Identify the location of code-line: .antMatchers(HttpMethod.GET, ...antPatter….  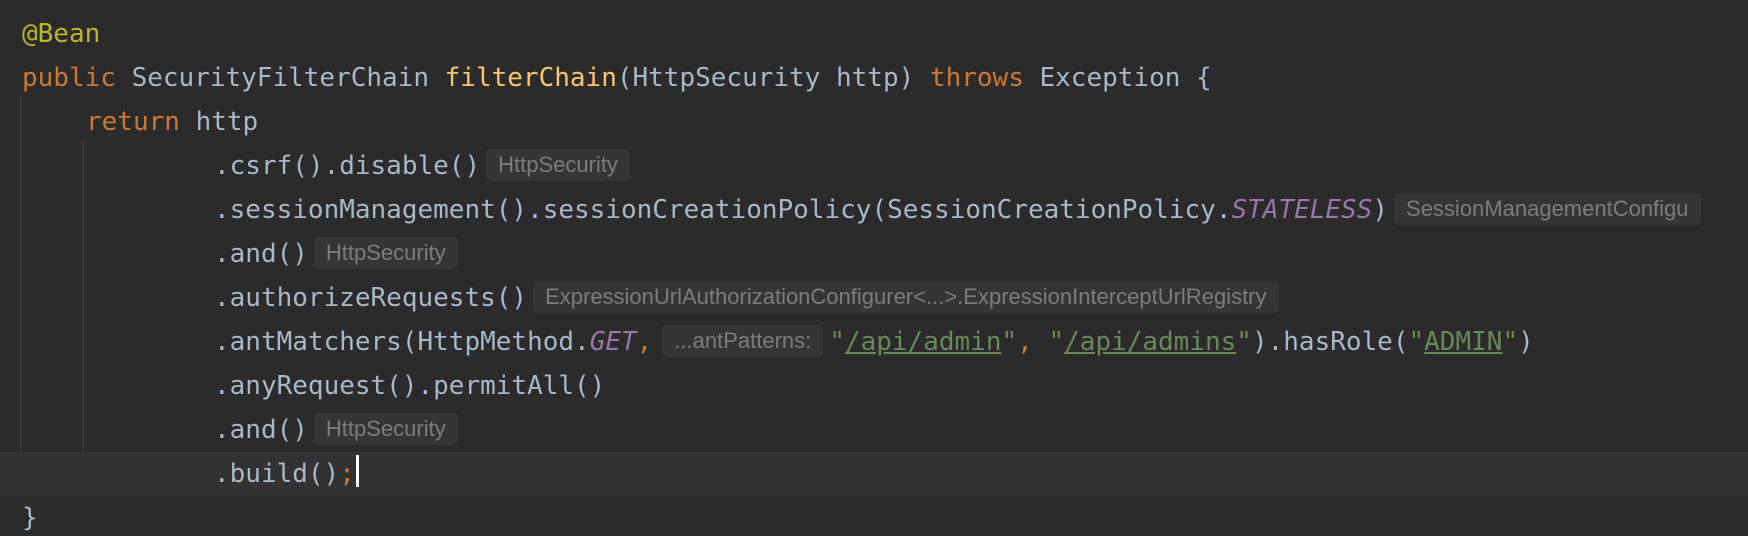
(874, 342).